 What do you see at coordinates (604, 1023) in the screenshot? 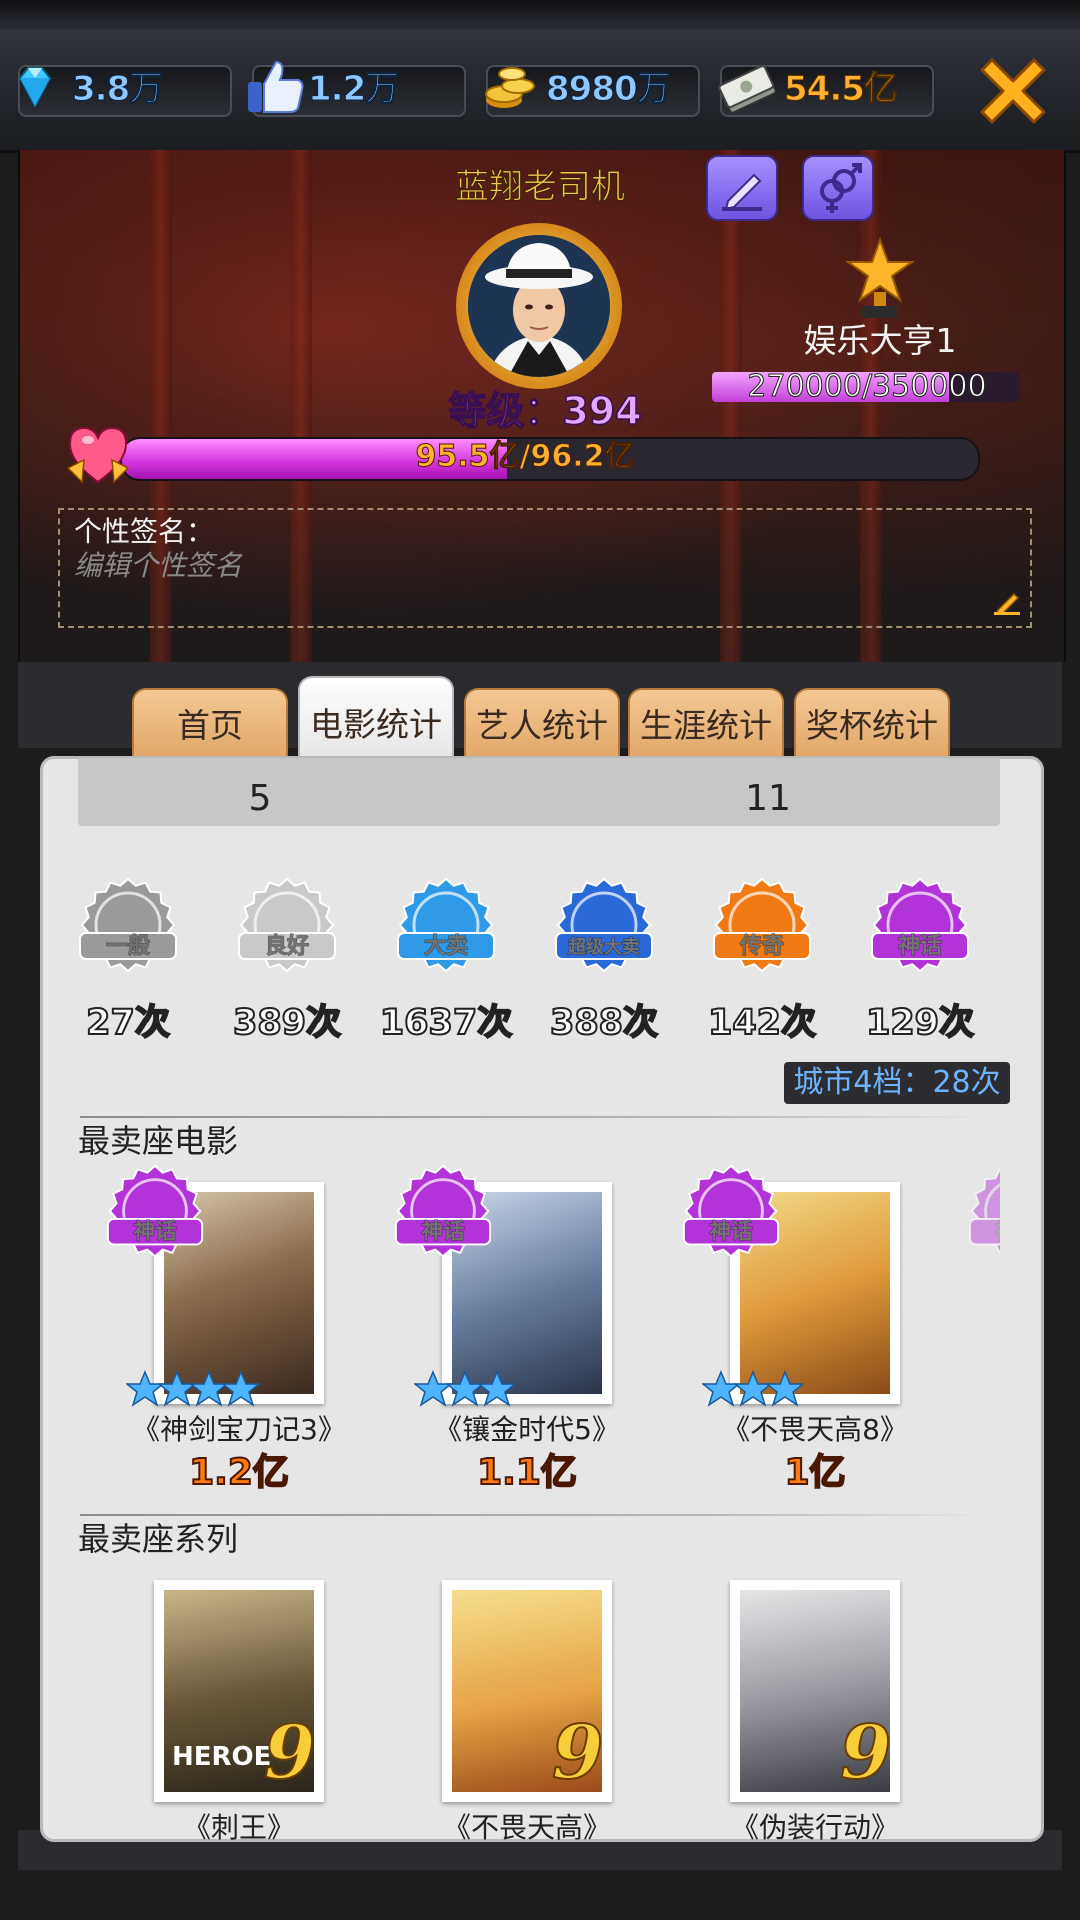
I see `rating-count: 388次` at bounding box center [604, 1023].